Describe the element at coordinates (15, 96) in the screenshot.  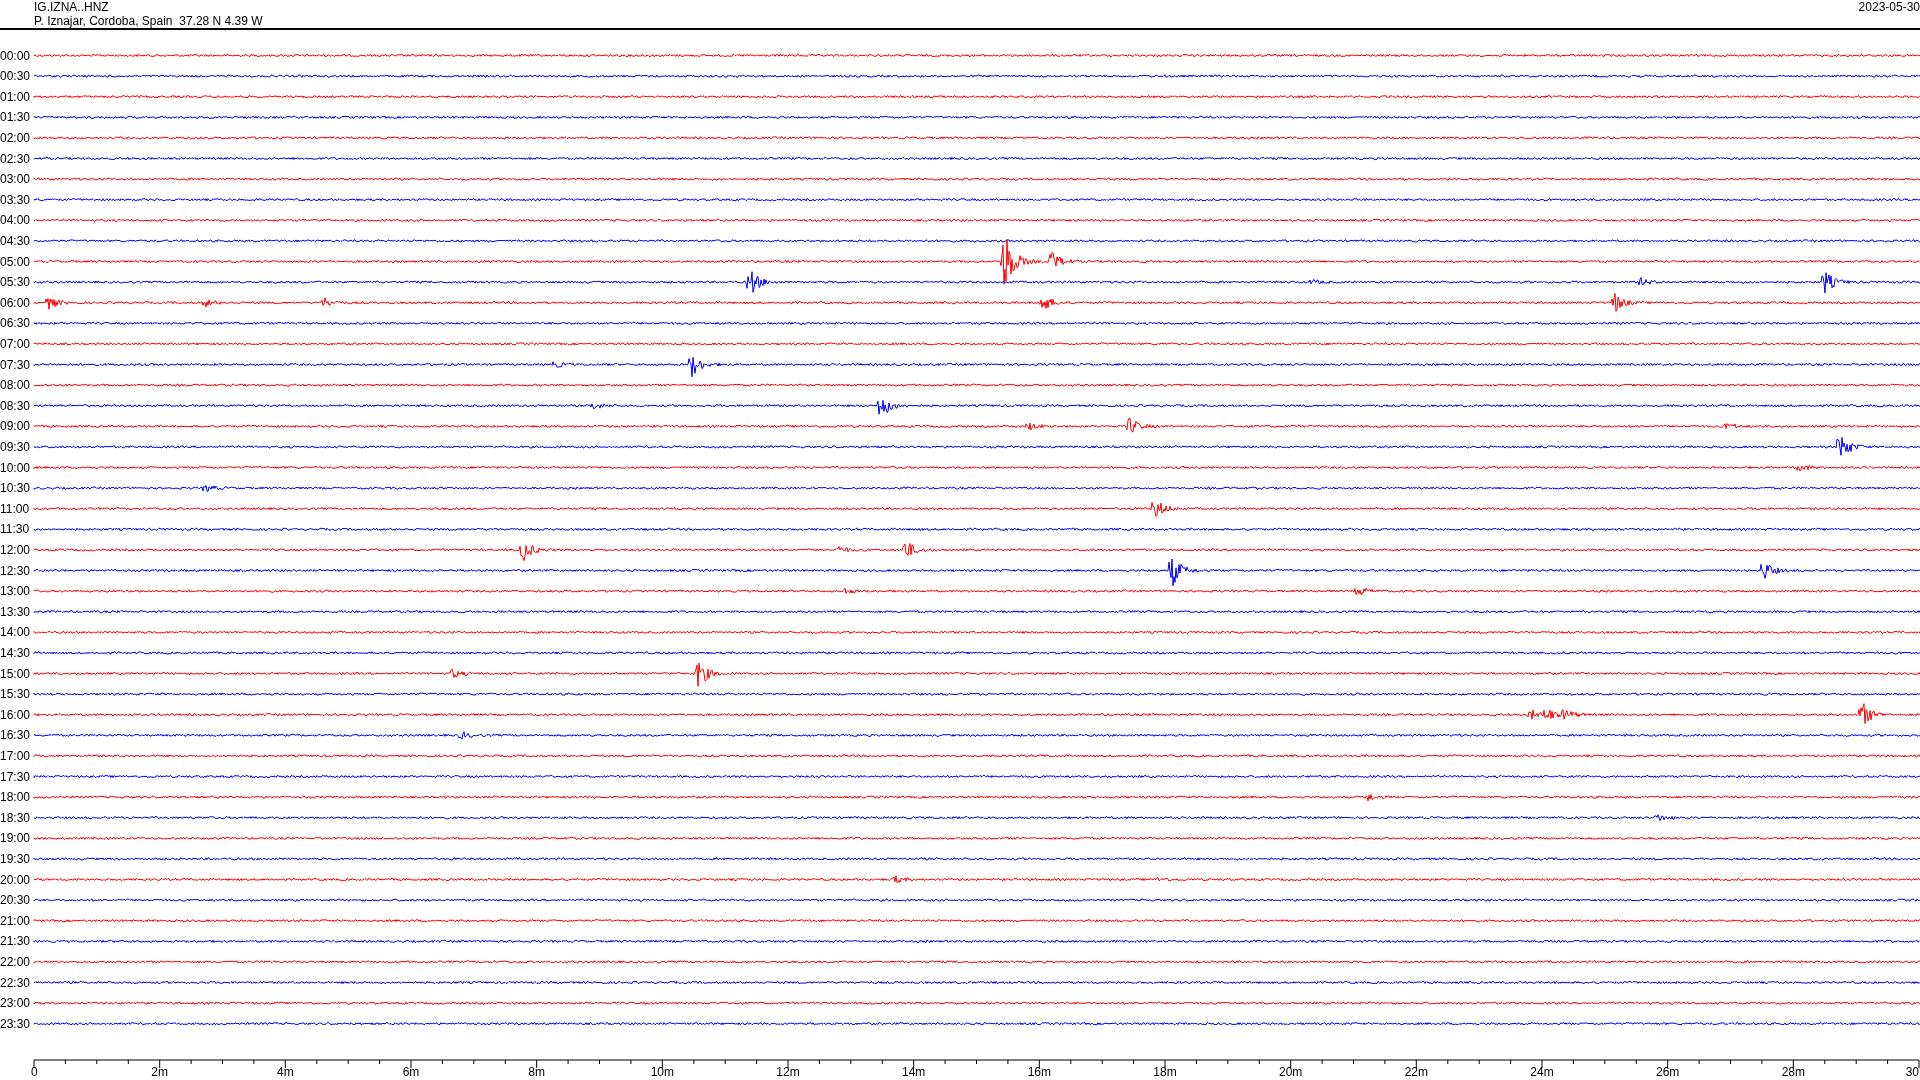
I see `time-label: 01:00` at that location.